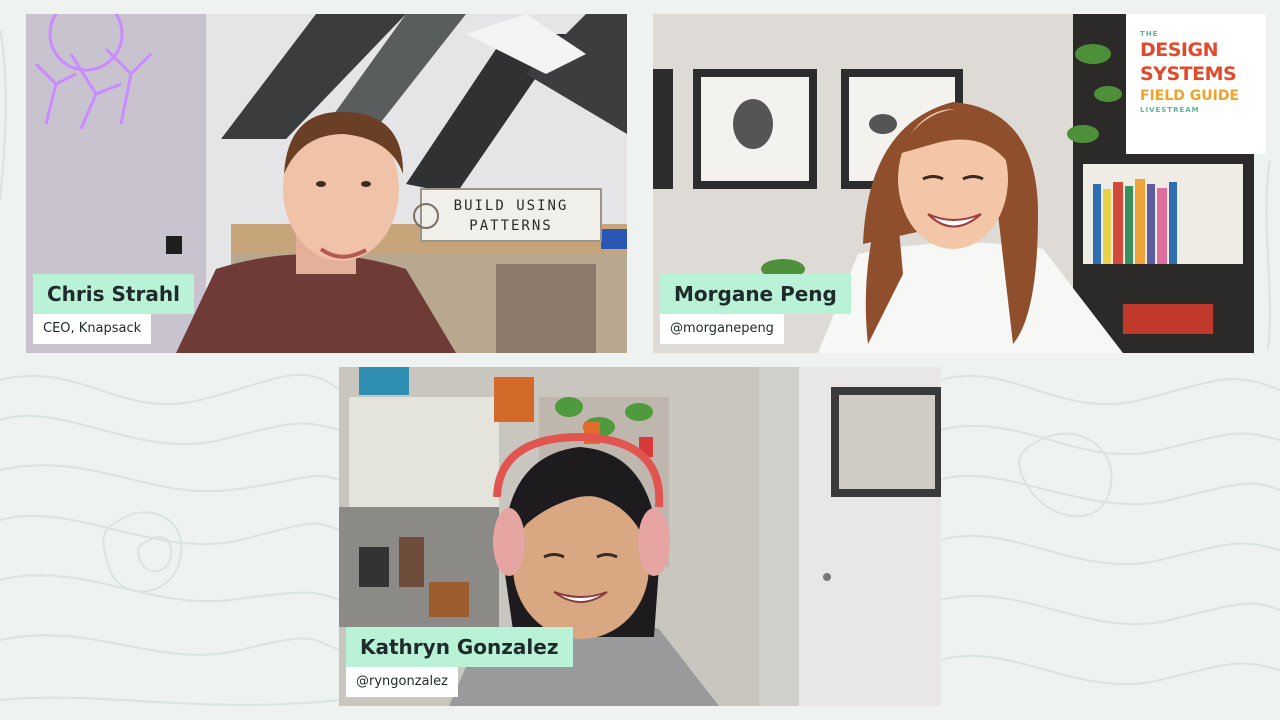 The image size is (1280, 720). I want to click on logo-top-text: THE, so click(1149, 34).